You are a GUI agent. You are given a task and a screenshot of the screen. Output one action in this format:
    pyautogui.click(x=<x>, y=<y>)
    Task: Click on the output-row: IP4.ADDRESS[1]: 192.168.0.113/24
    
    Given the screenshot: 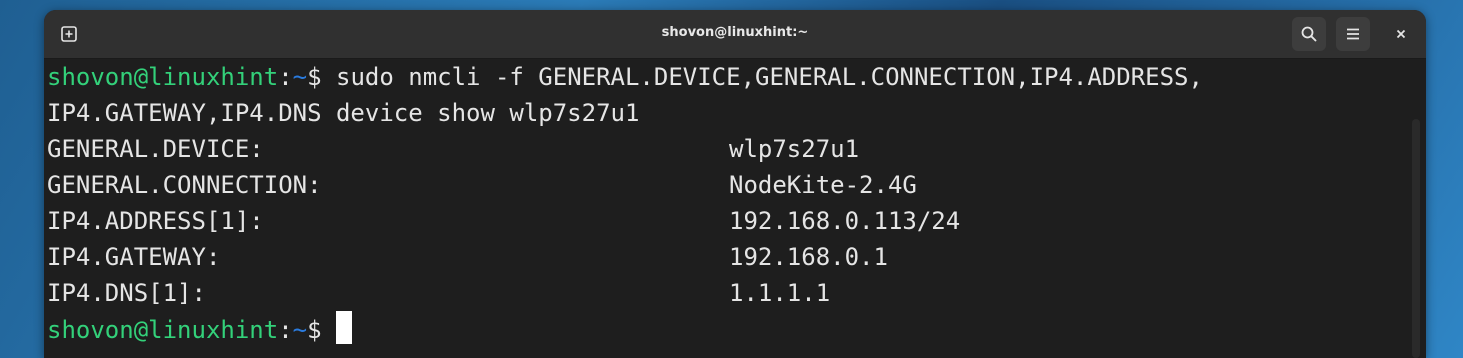 What is the action you would take?
    pyautogui.click(x=736, y=221)
    